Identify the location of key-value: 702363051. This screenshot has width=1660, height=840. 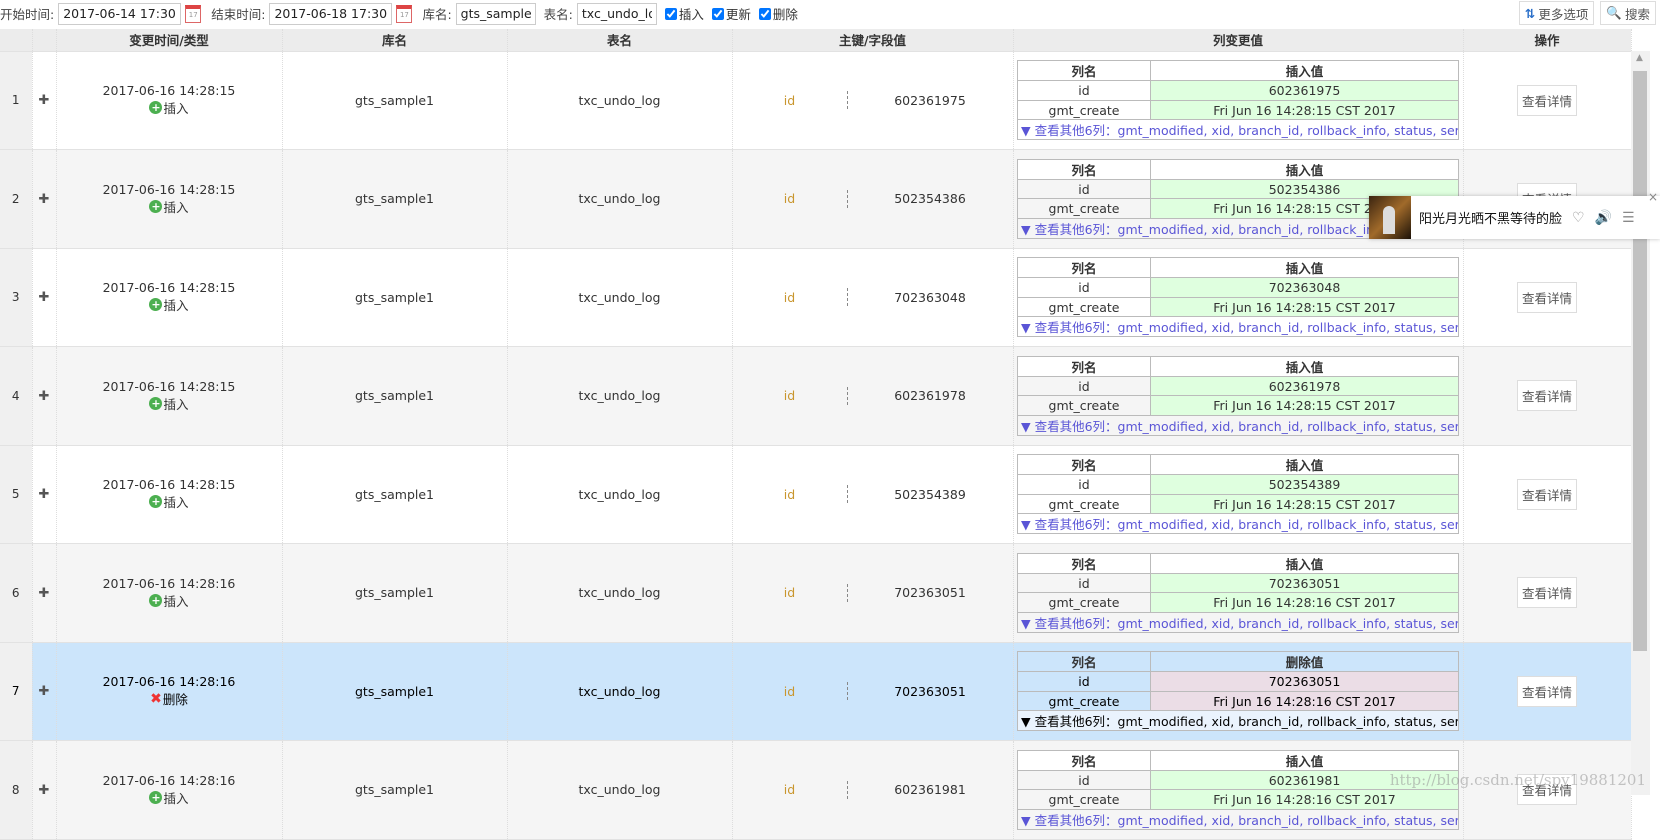
(930, 691).